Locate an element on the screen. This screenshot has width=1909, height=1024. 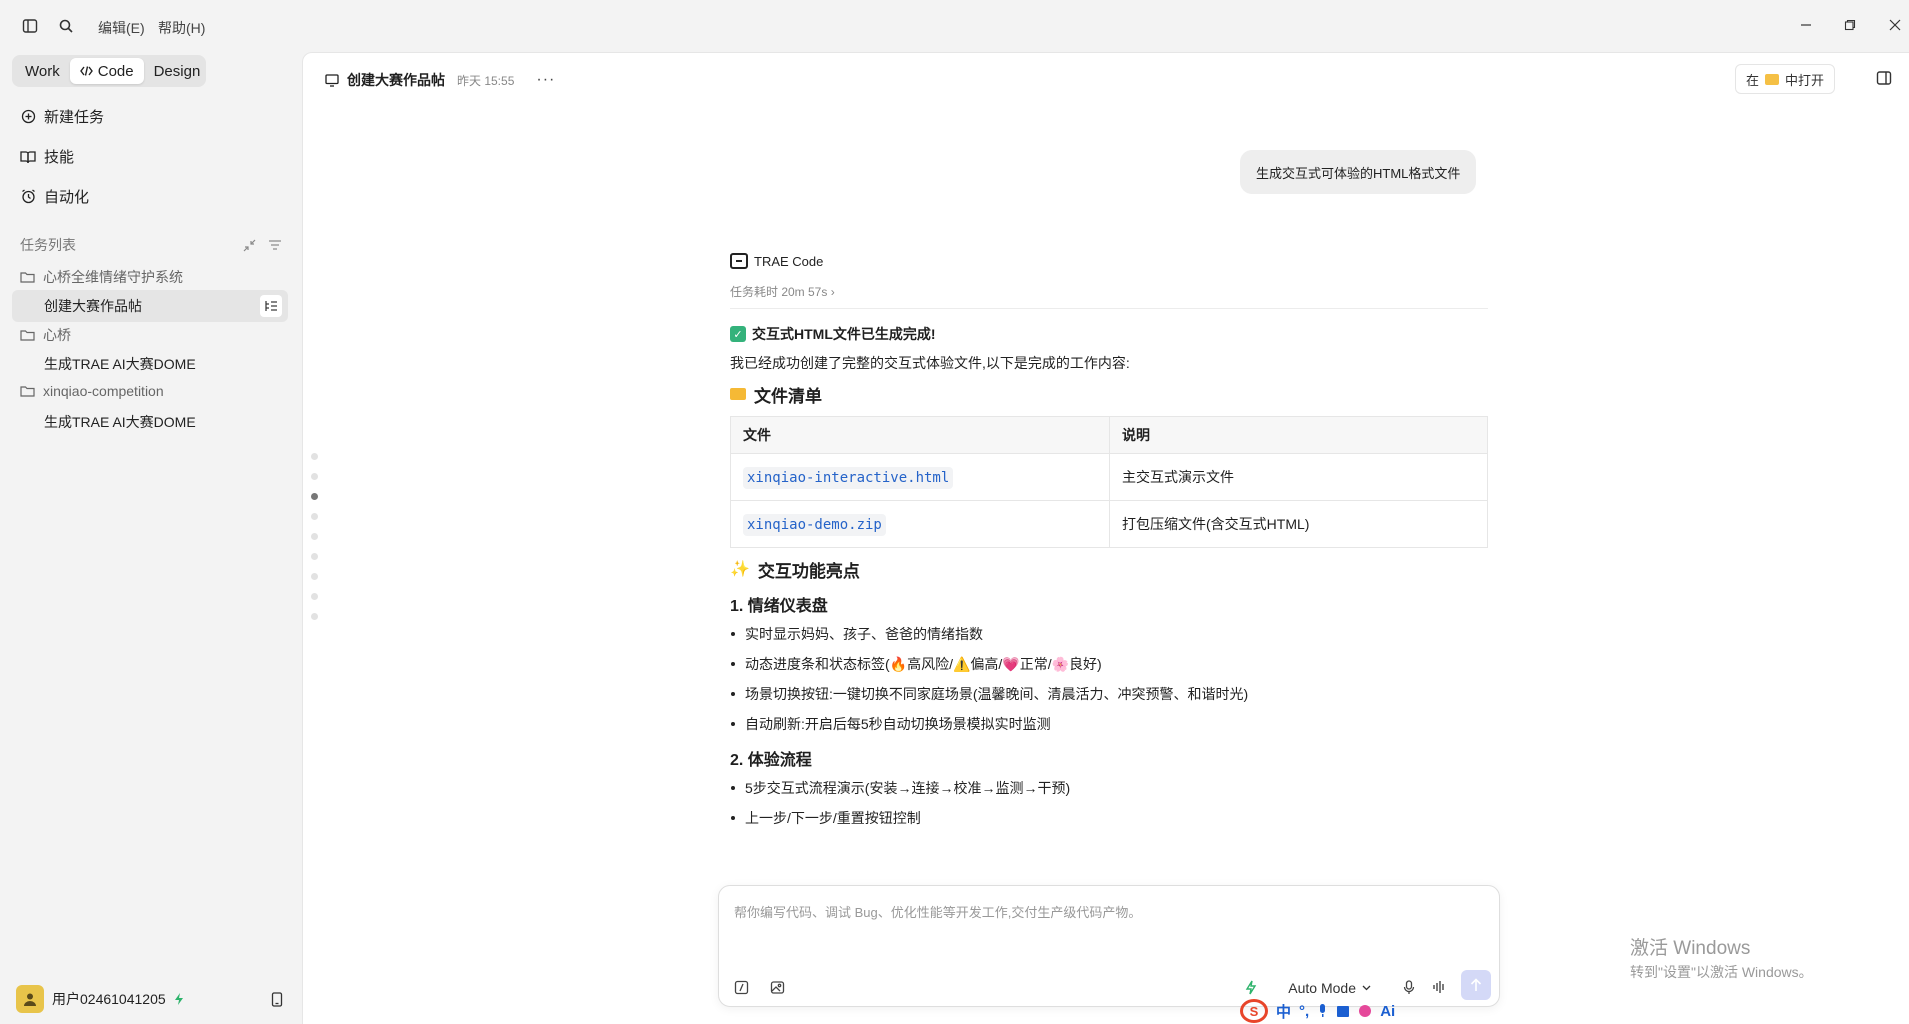
voice-wave-icon is located at coordinates (1439, 987).